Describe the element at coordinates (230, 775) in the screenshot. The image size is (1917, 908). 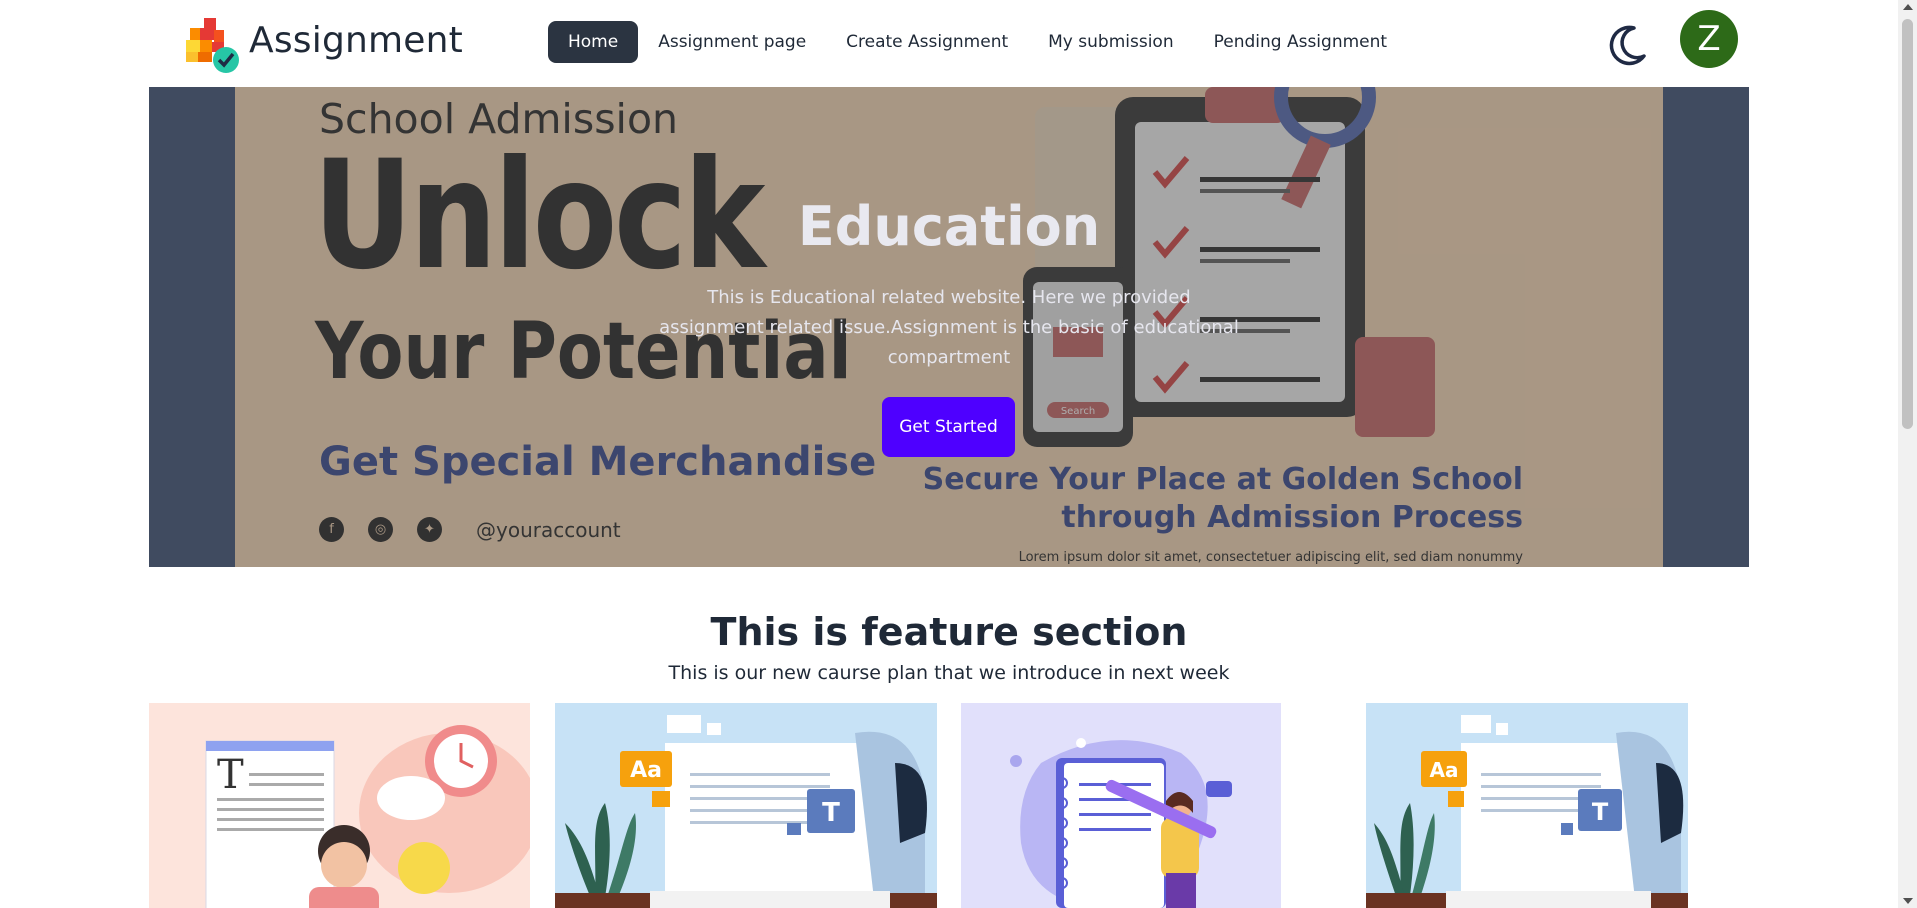
I see `svg-text: T` at that location.